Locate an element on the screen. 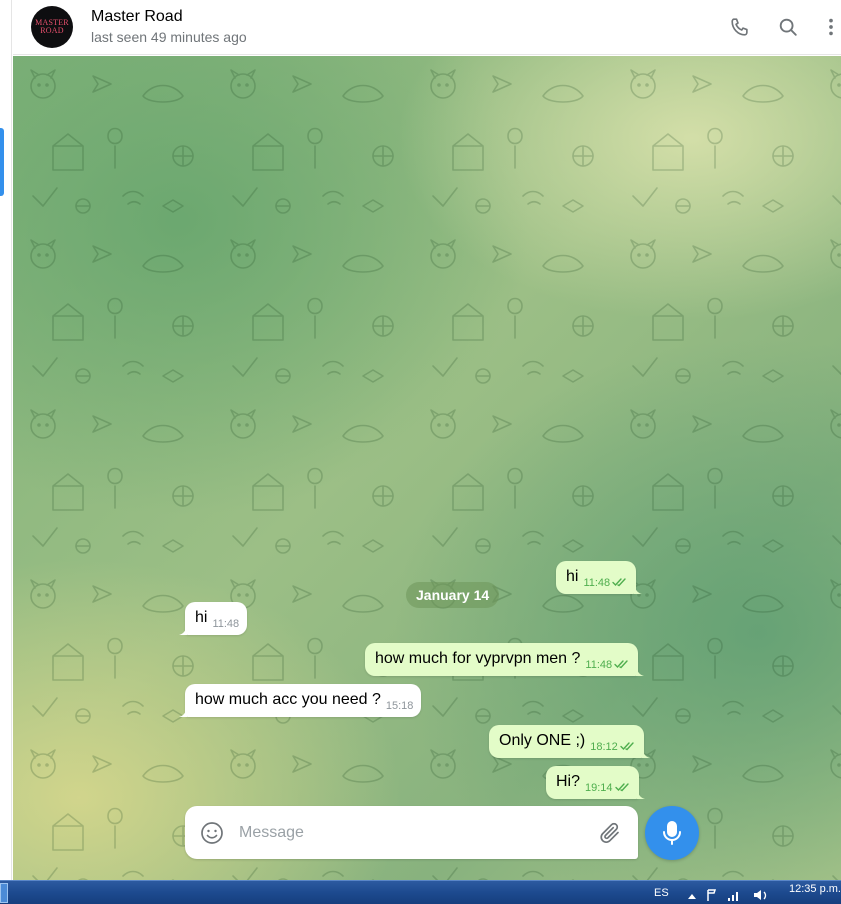 The width and height of the screenshot is (841, 904). message-text: how much acc you need ? is located at coordinates (288, 699).